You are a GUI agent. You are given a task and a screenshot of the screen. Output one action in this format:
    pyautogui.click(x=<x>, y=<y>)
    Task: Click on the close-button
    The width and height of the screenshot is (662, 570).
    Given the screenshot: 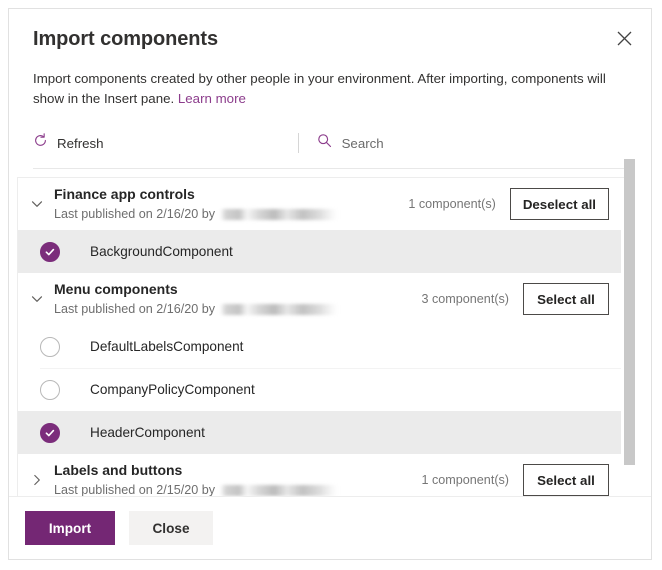 What is the action you would take?
    pyautogui.click(x=624, y=38)
    